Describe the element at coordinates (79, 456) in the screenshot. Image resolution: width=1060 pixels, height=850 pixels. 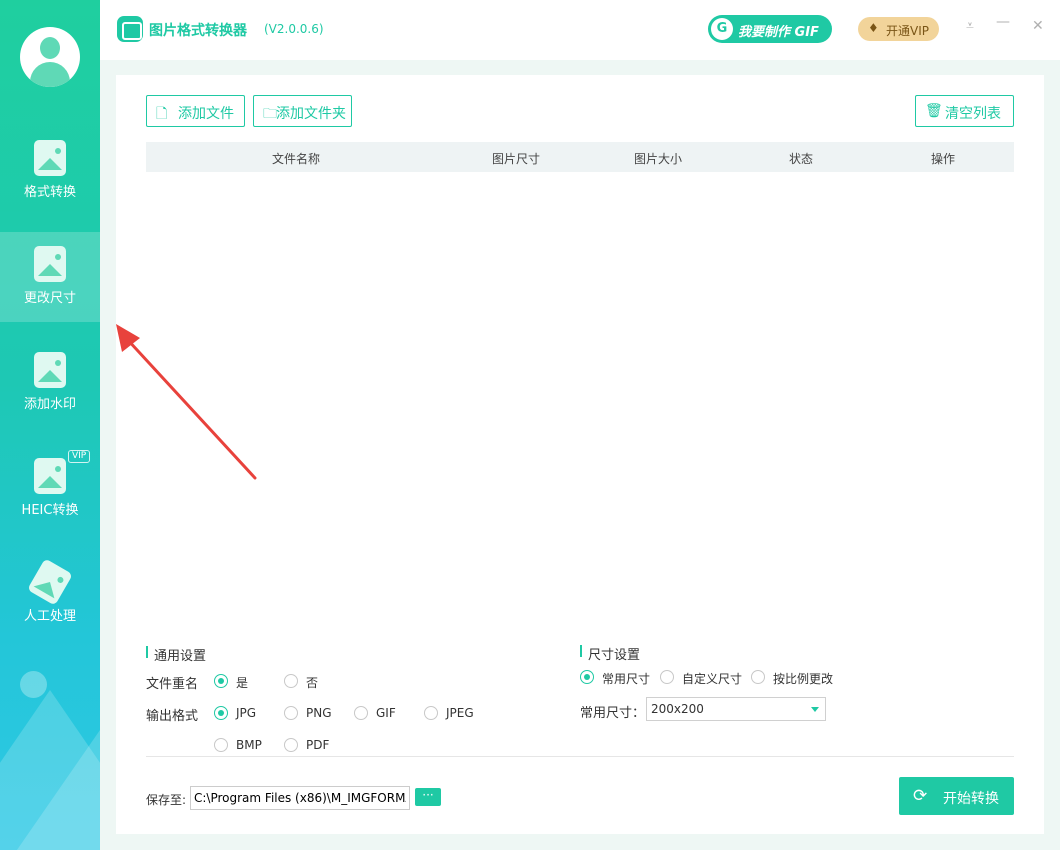
I see `vip-badge: VIP` at that location.